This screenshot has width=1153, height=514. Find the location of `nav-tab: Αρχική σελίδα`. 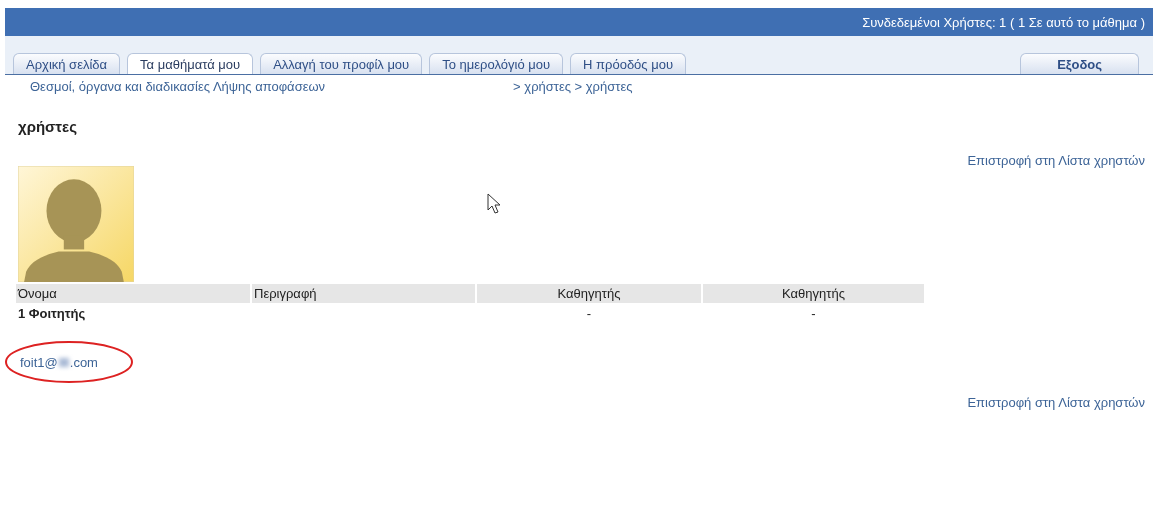

nav-tab: Αρχική σελίδα is located at coordinates (67, 63).